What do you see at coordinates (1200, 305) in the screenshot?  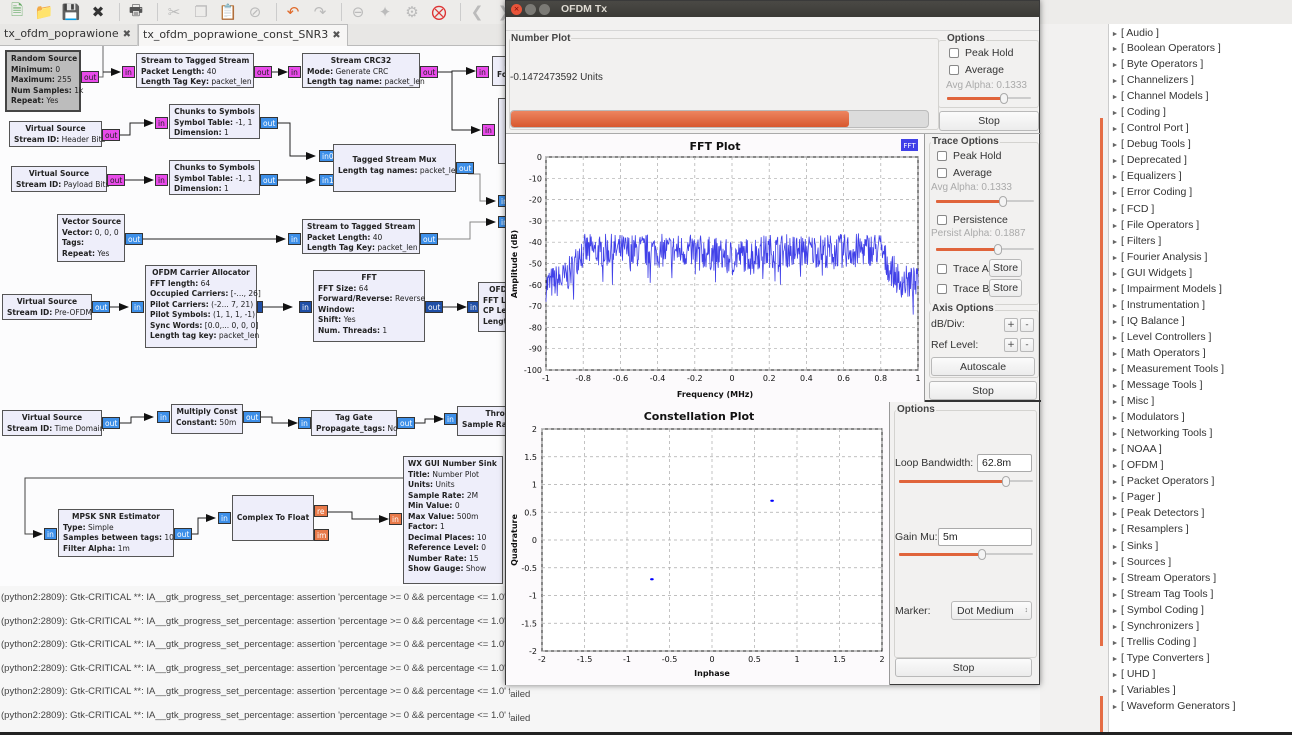 I see `tree-category: ►[ Instrumentation ]` at bounding box center [1200, 305].